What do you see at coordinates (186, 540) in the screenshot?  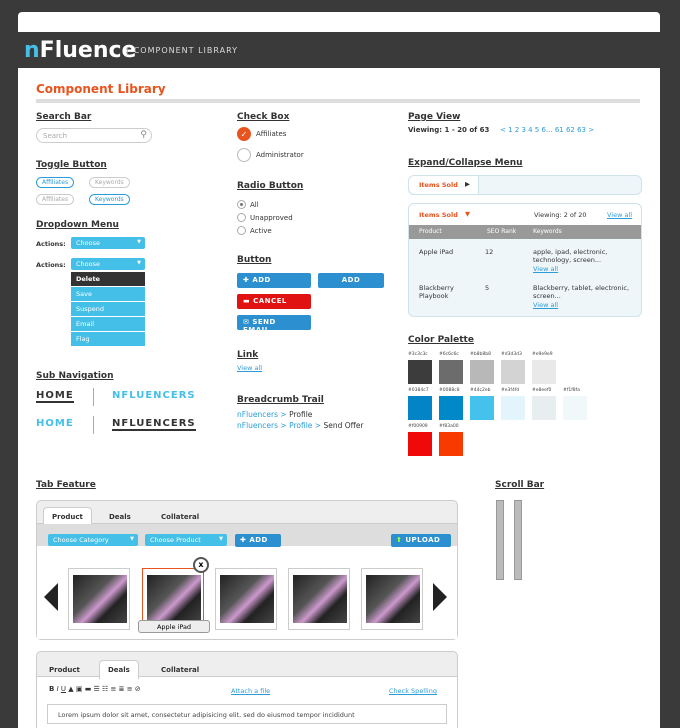 I see `choose-product-select: Choose Product ▼` at bounding box center [186, 540].